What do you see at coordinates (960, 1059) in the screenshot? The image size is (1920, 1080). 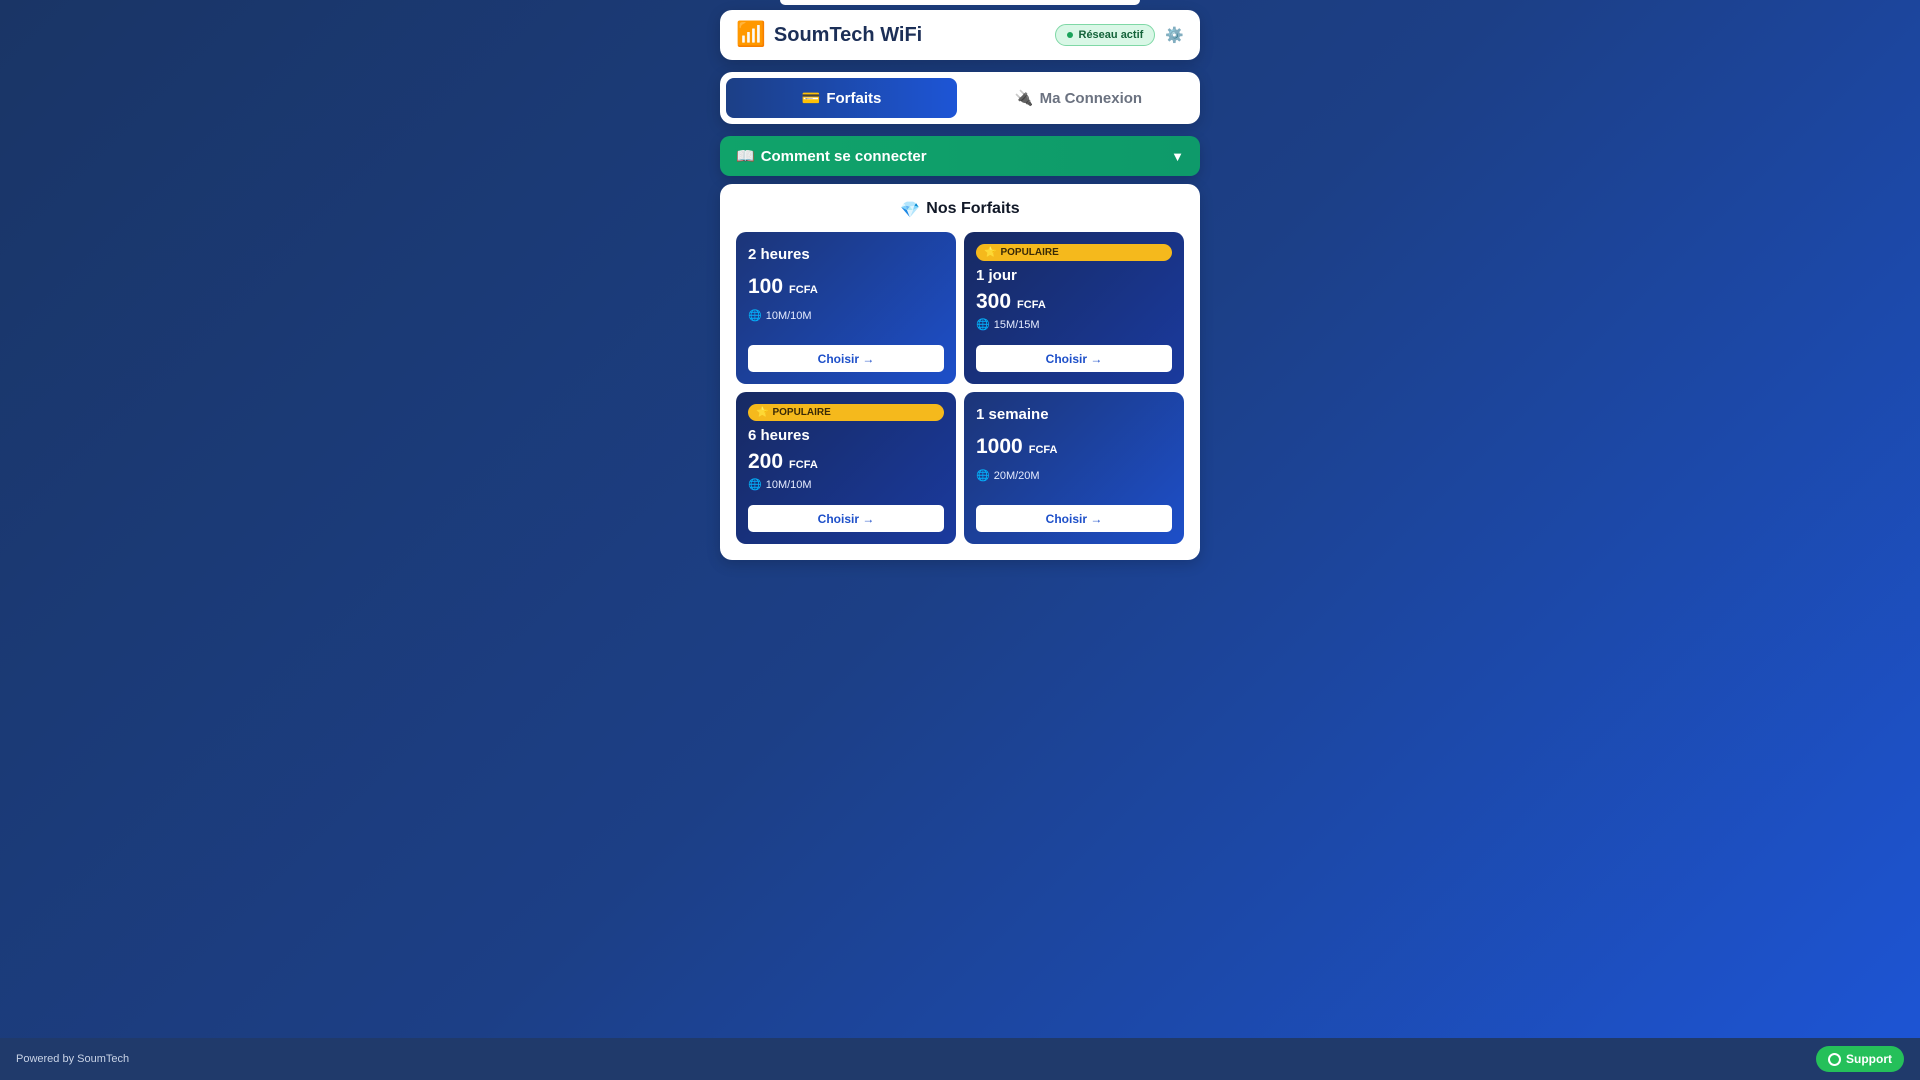 I see `footer-bar: Powered by SoumTech Support` at bounding box center [960, 1059].